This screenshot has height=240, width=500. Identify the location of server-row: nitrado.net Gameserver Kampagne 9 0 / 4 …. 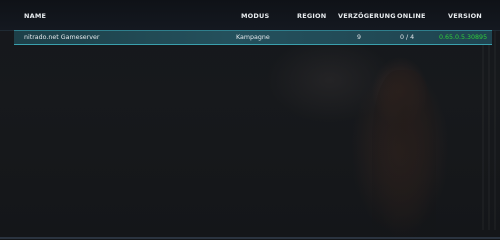
(253, 37).